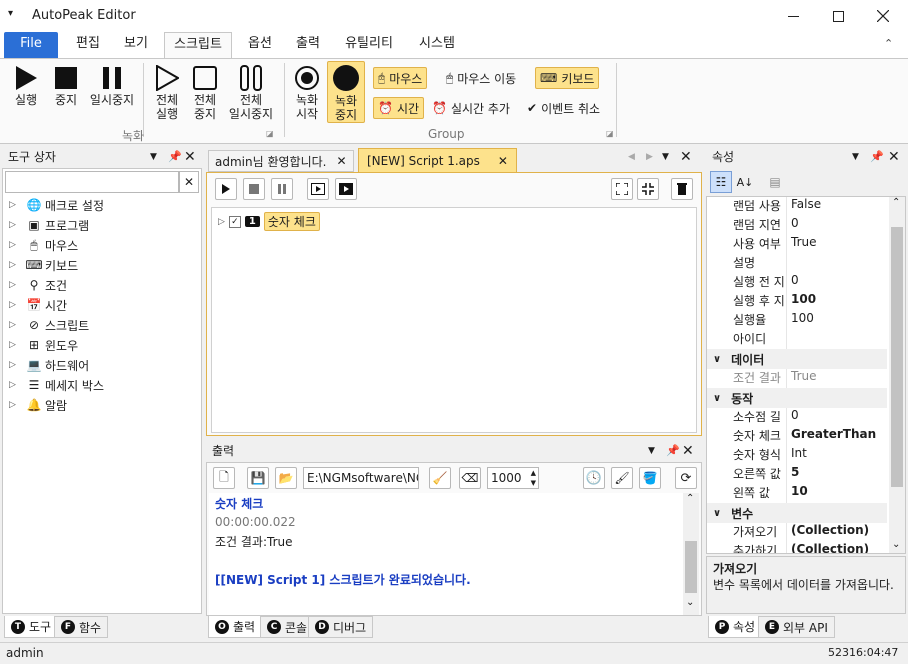 This screenshot has height=664, width=908. Describe the element at coordinates (775, 182) in the screenshot. I see `property-pages-icon: ▤` at that location.